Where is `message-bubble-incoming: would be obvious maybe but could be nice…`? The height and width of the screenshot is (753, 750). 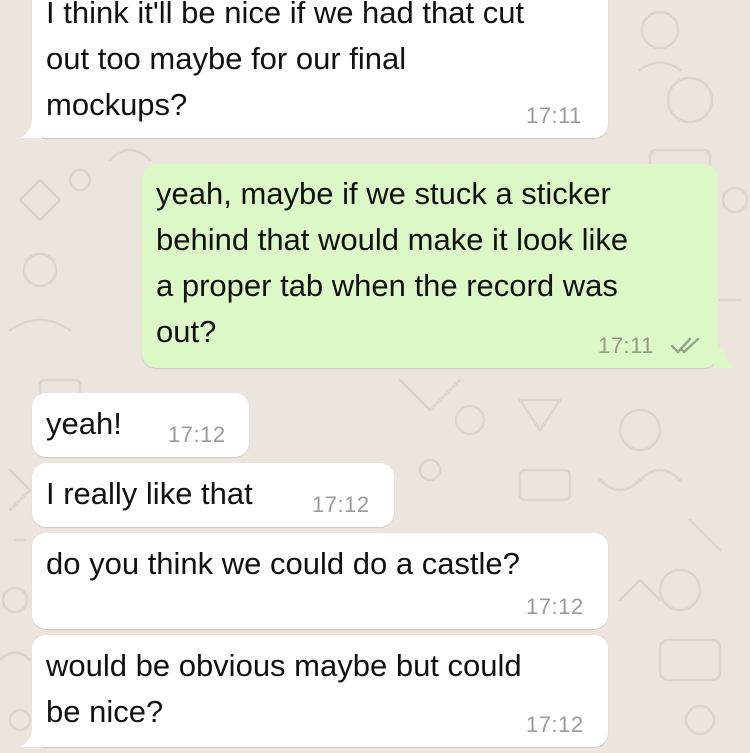
message-bubble-incoming: would be obvious maybe but could be nice… is located at coordinates (320, 691).